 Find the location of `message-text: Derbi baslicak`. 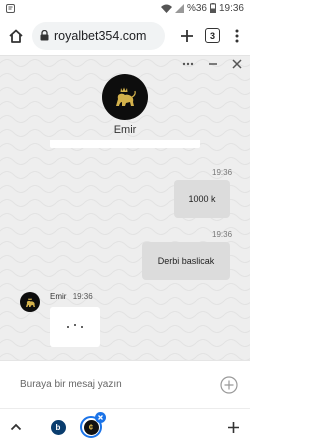

message-text: Derbi baslicak is located at coordinates (186, 261).